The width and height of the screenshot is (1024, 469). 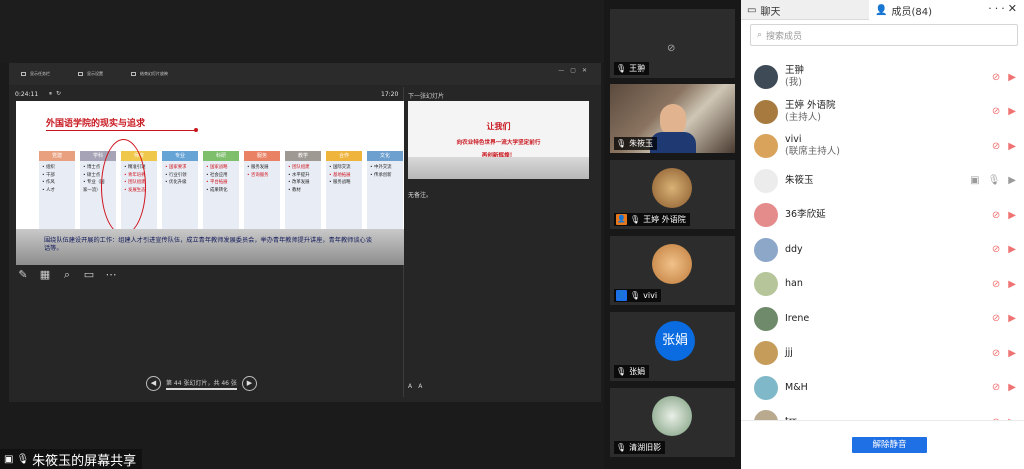 I want to click on member-row: jjj ⊘ ▶, so click(x=882, y=353).